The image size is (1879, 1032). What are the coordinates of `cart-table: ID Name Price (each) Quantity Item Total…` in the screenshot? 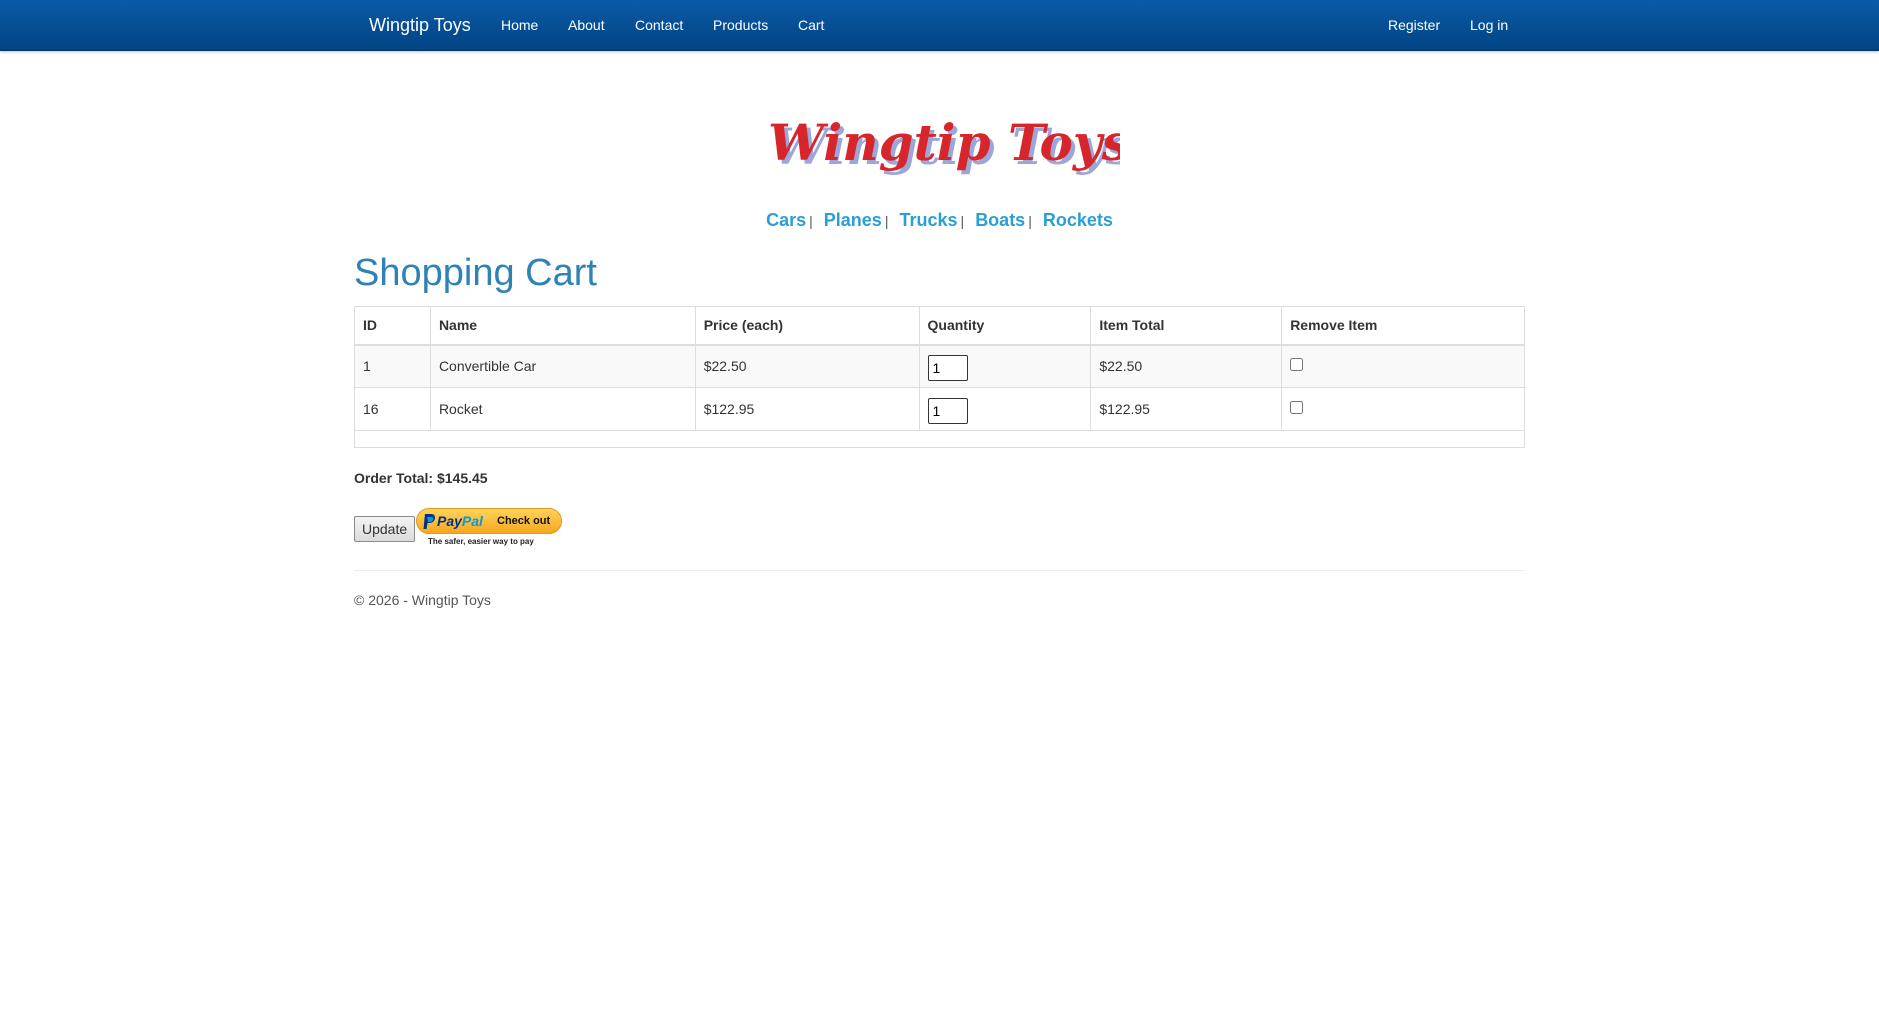 It's located at (939, 377).